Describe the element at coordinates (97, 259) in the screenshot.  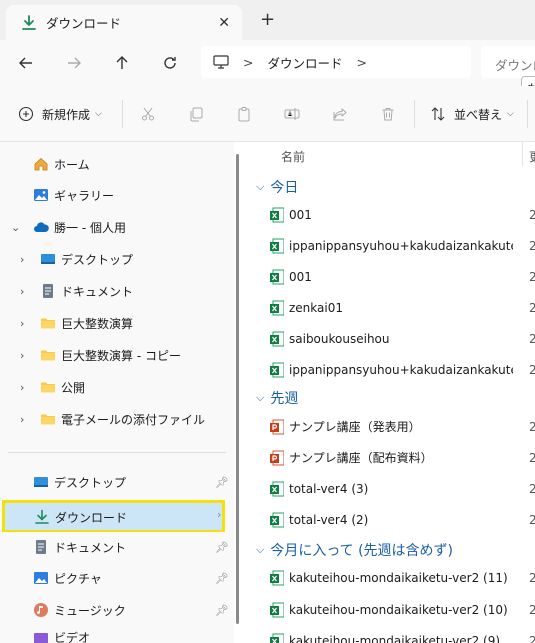
I see `sidebar-item-label: デスクトップ` at that location.